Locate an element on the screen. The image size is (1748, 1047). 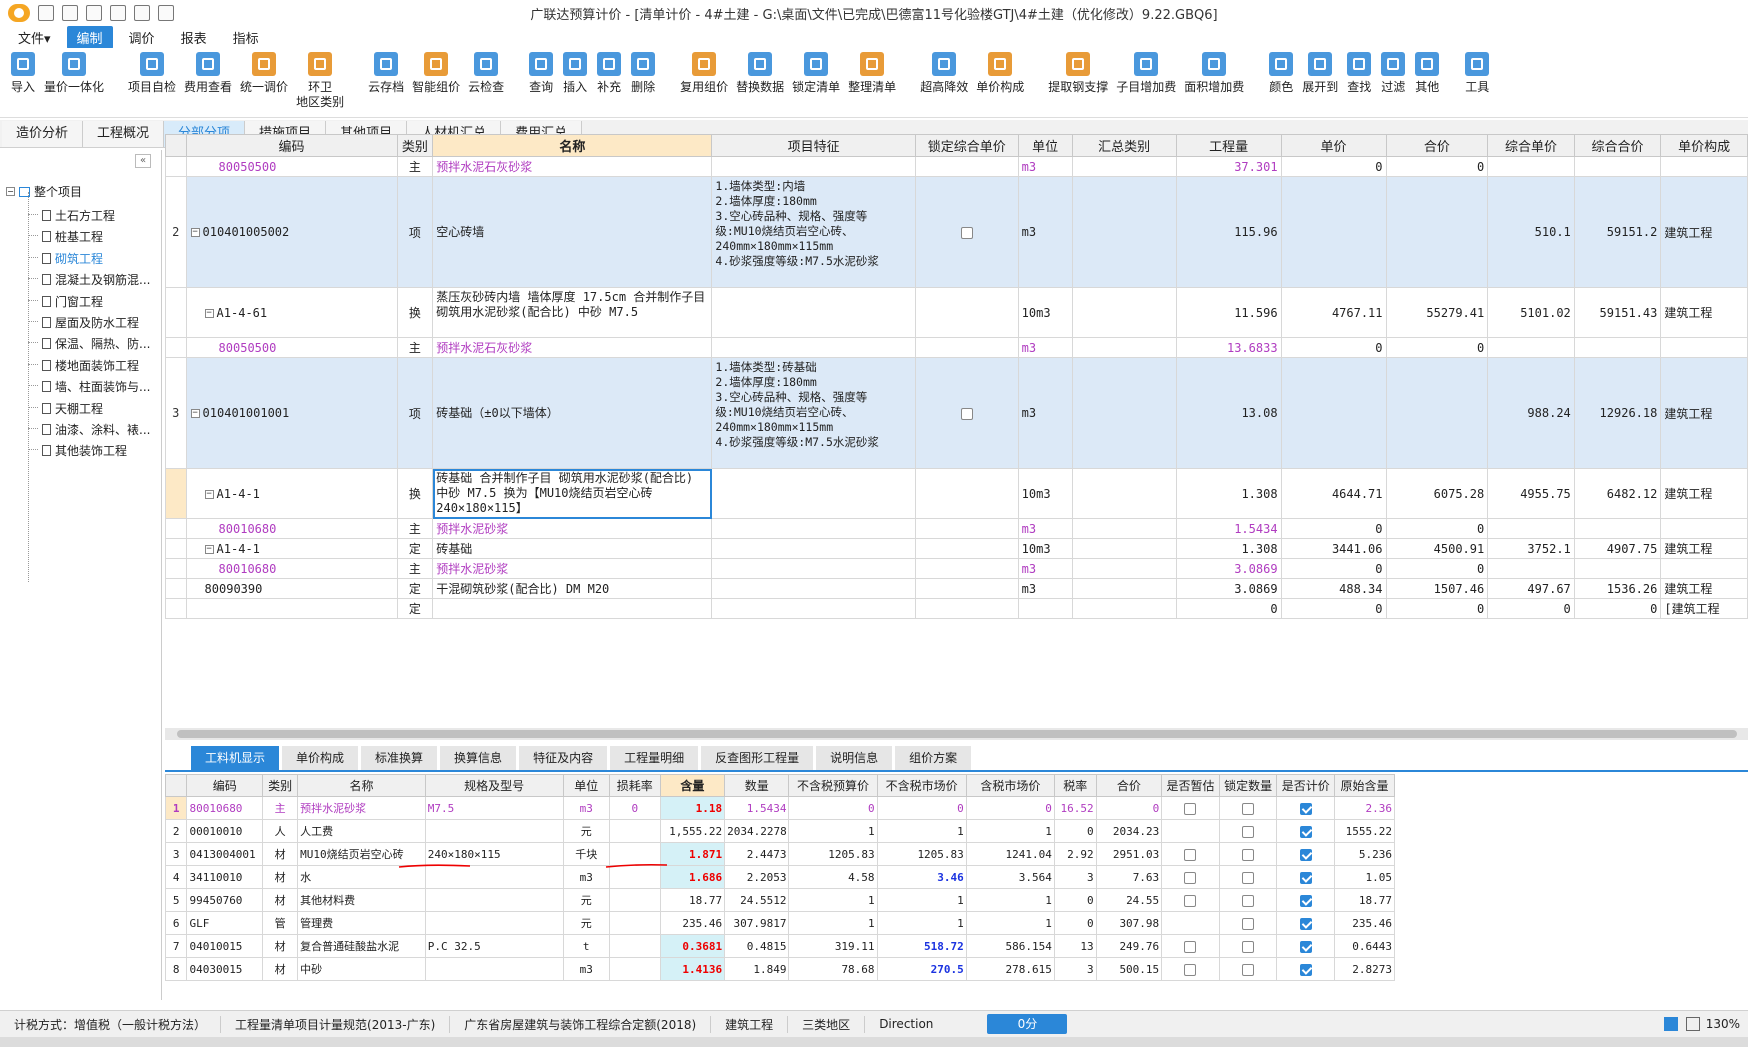
menu-item: 编制 is located at coordinates (89, 37).